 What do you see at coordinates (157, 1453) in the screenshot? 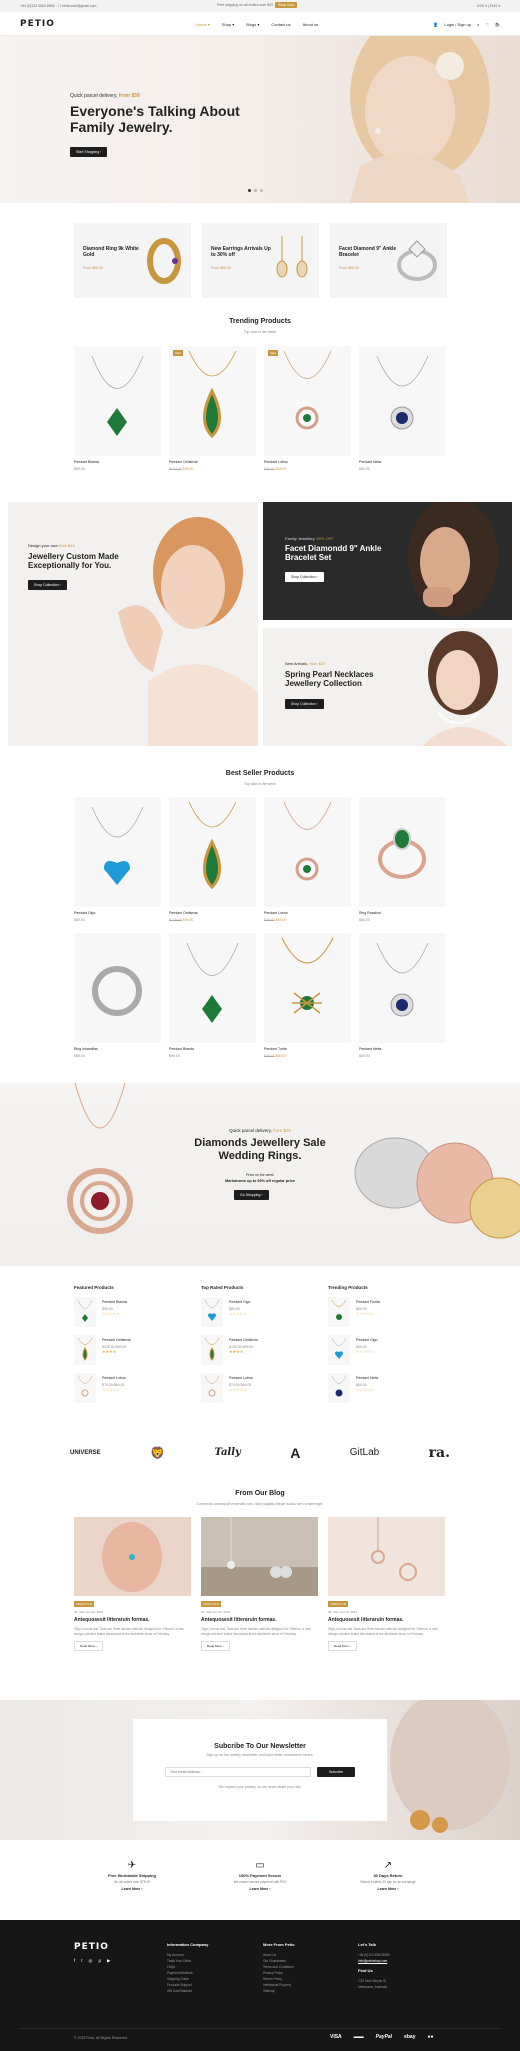
I see `lion-icon: 🦁` at bounding box center [157, 1453].